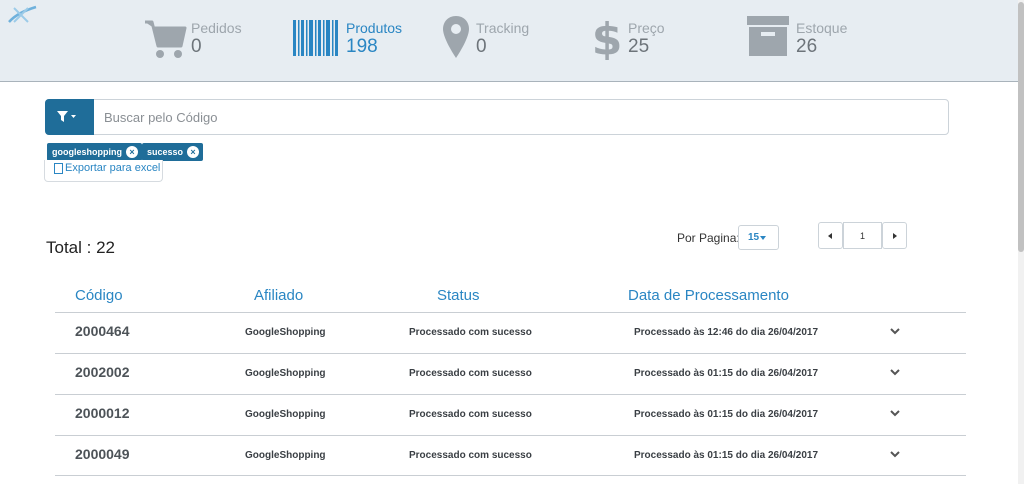 The height and width of the screenshot is (484, 1024). I want to click on stat-label: Estoque, so click(822, 28).